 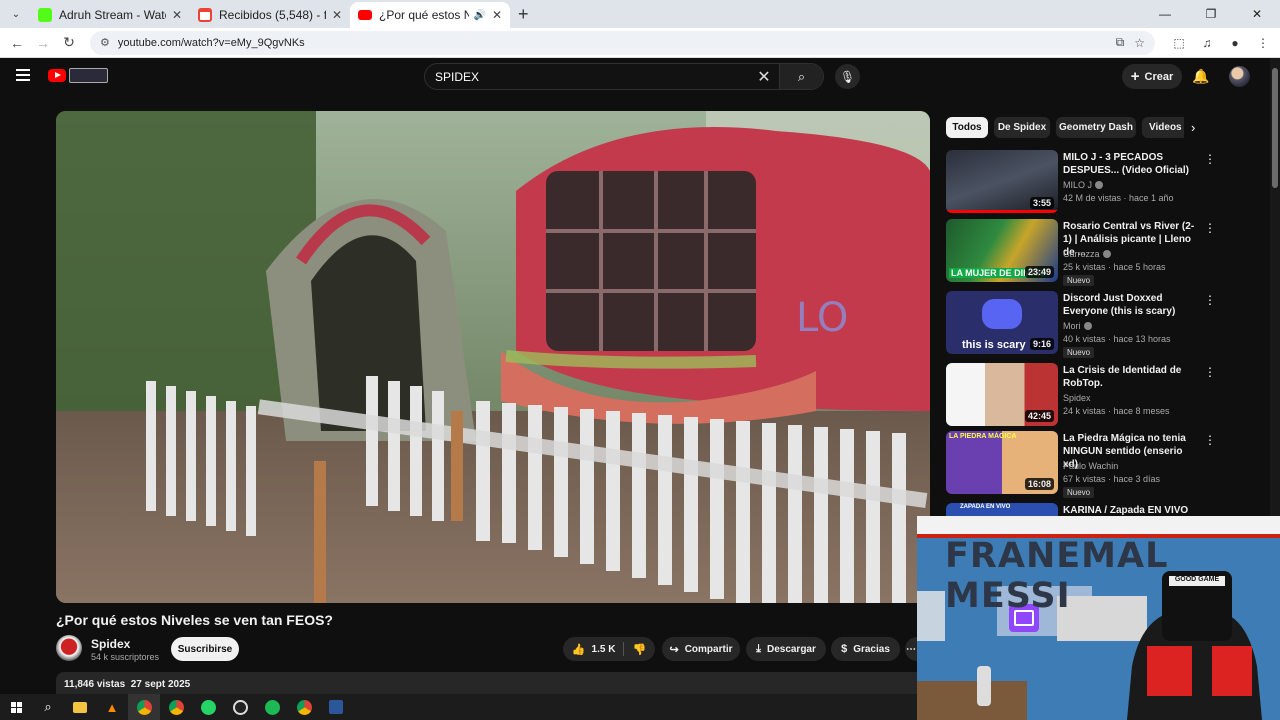 I want to click on word-icon, so click(x=336, y=707).